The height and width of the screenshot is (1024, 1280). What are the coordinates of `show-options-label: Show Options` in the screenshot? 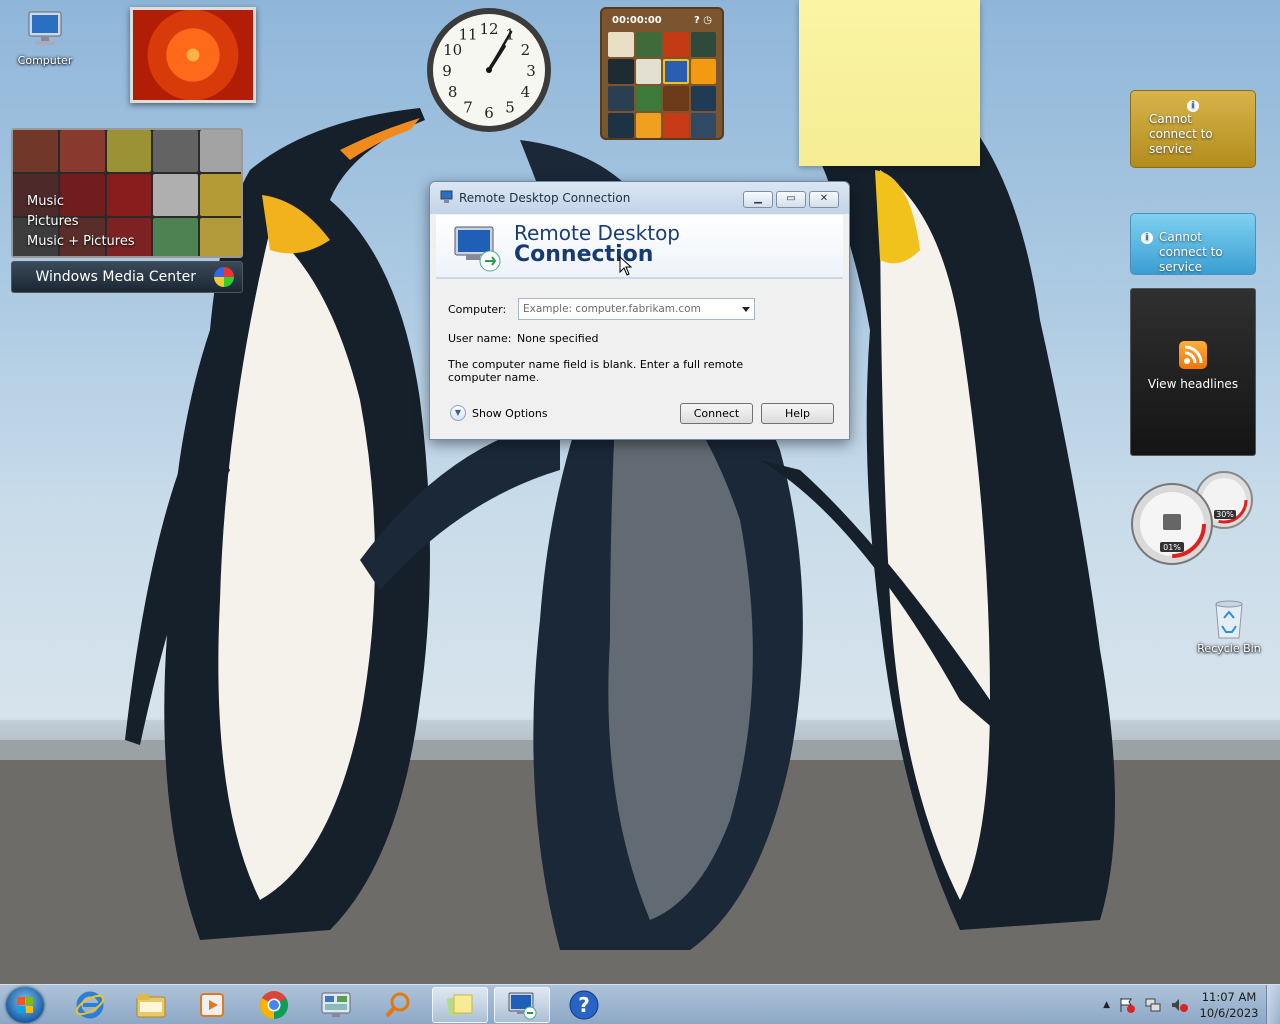 It's located at (510, 413).